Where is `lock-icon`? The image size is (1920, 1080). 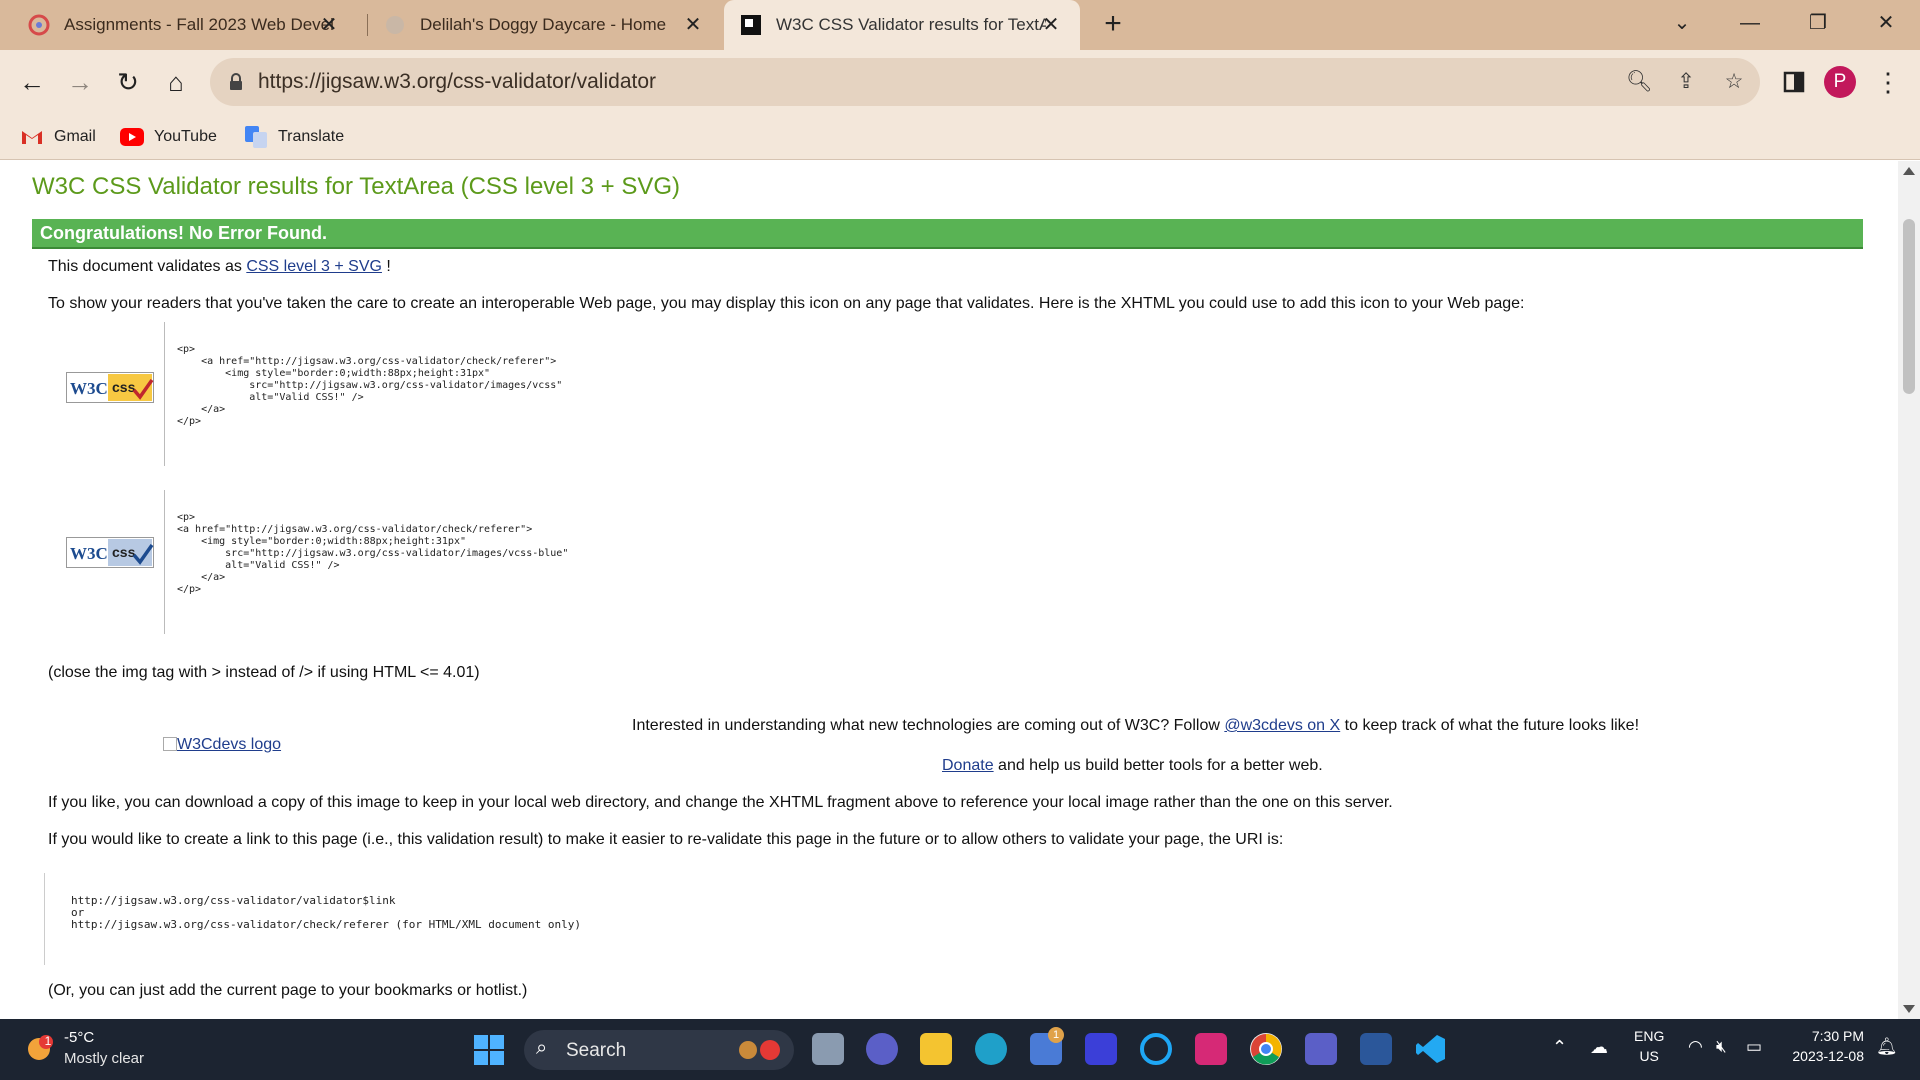
lock-icon is located at coordinates (236, 82).